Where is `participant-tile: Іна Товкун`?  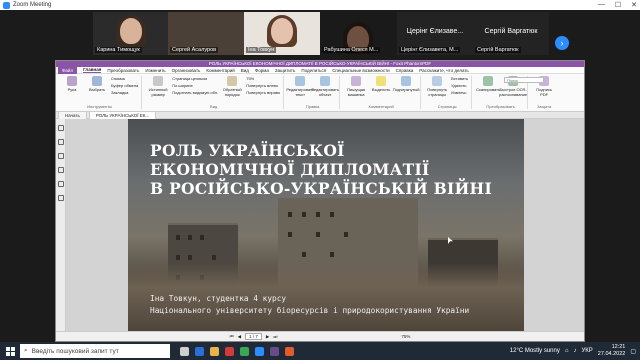
participant-tile: Іна Товкун is located at coordinates (282, 33).